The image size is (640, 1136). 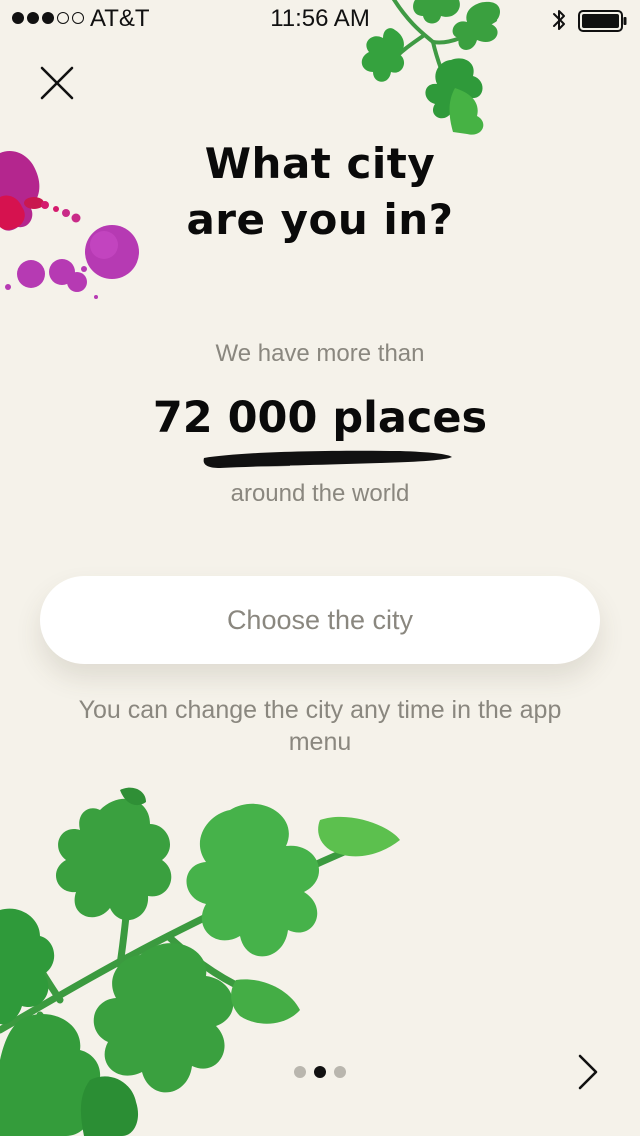 I want to click on chevron-right-icon, so click(x=588, y=1072).